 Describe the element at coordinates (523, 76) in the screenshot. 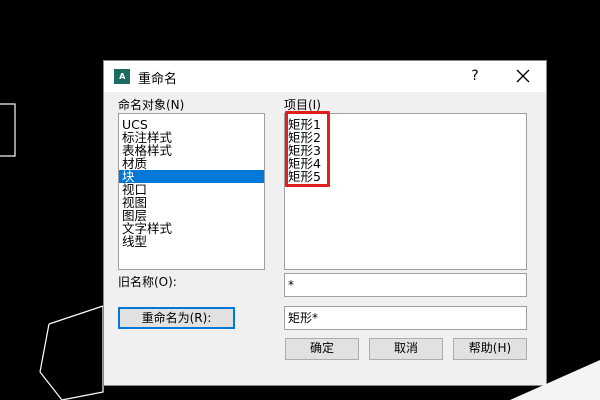

I see `close-icon` at that location.